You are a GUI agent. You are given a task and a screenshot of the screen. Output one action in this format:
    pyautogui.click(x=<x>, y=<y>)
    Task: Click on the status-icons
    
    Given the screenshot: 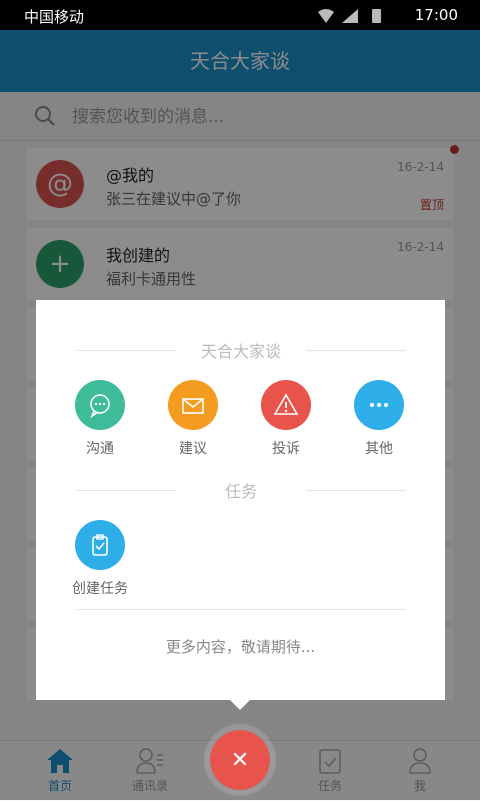 What is the action you would take?
    pyautogui.click(x=349, y=16)
    